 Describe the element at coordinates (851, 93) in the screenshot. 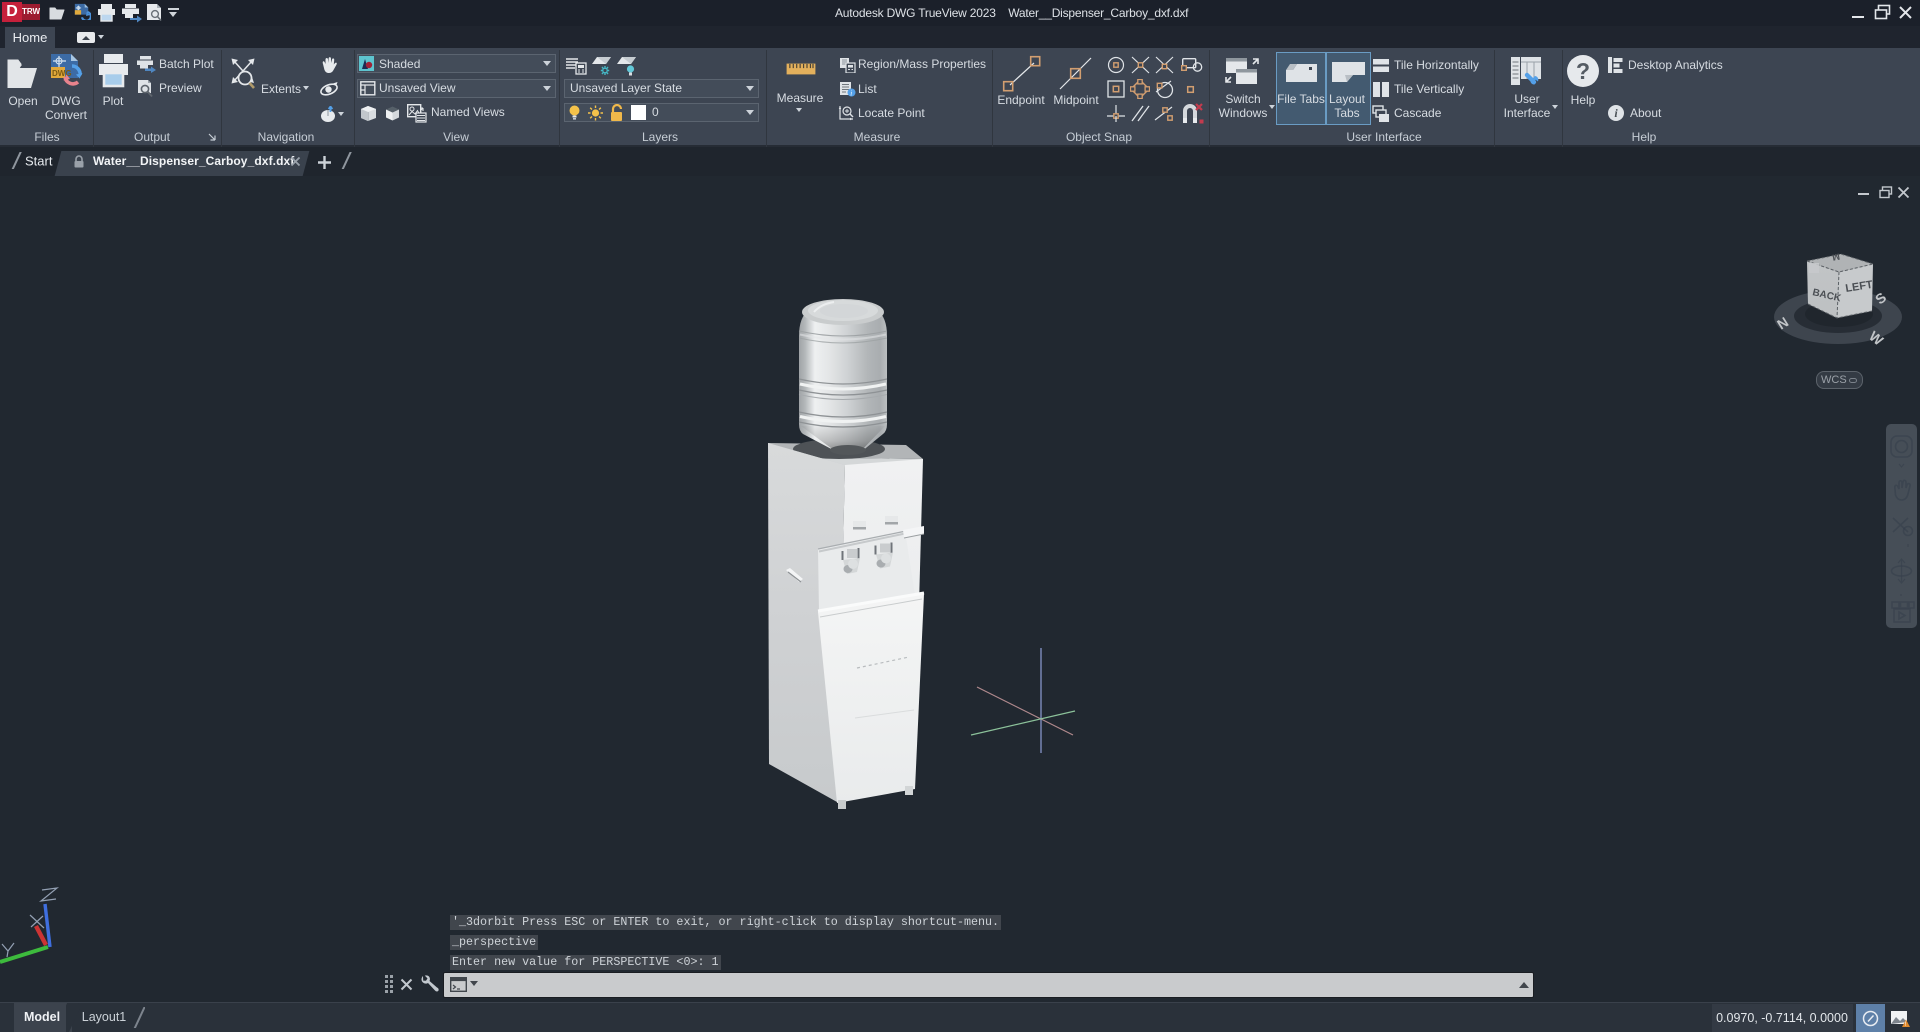

I see `svg-text: i` at that location.